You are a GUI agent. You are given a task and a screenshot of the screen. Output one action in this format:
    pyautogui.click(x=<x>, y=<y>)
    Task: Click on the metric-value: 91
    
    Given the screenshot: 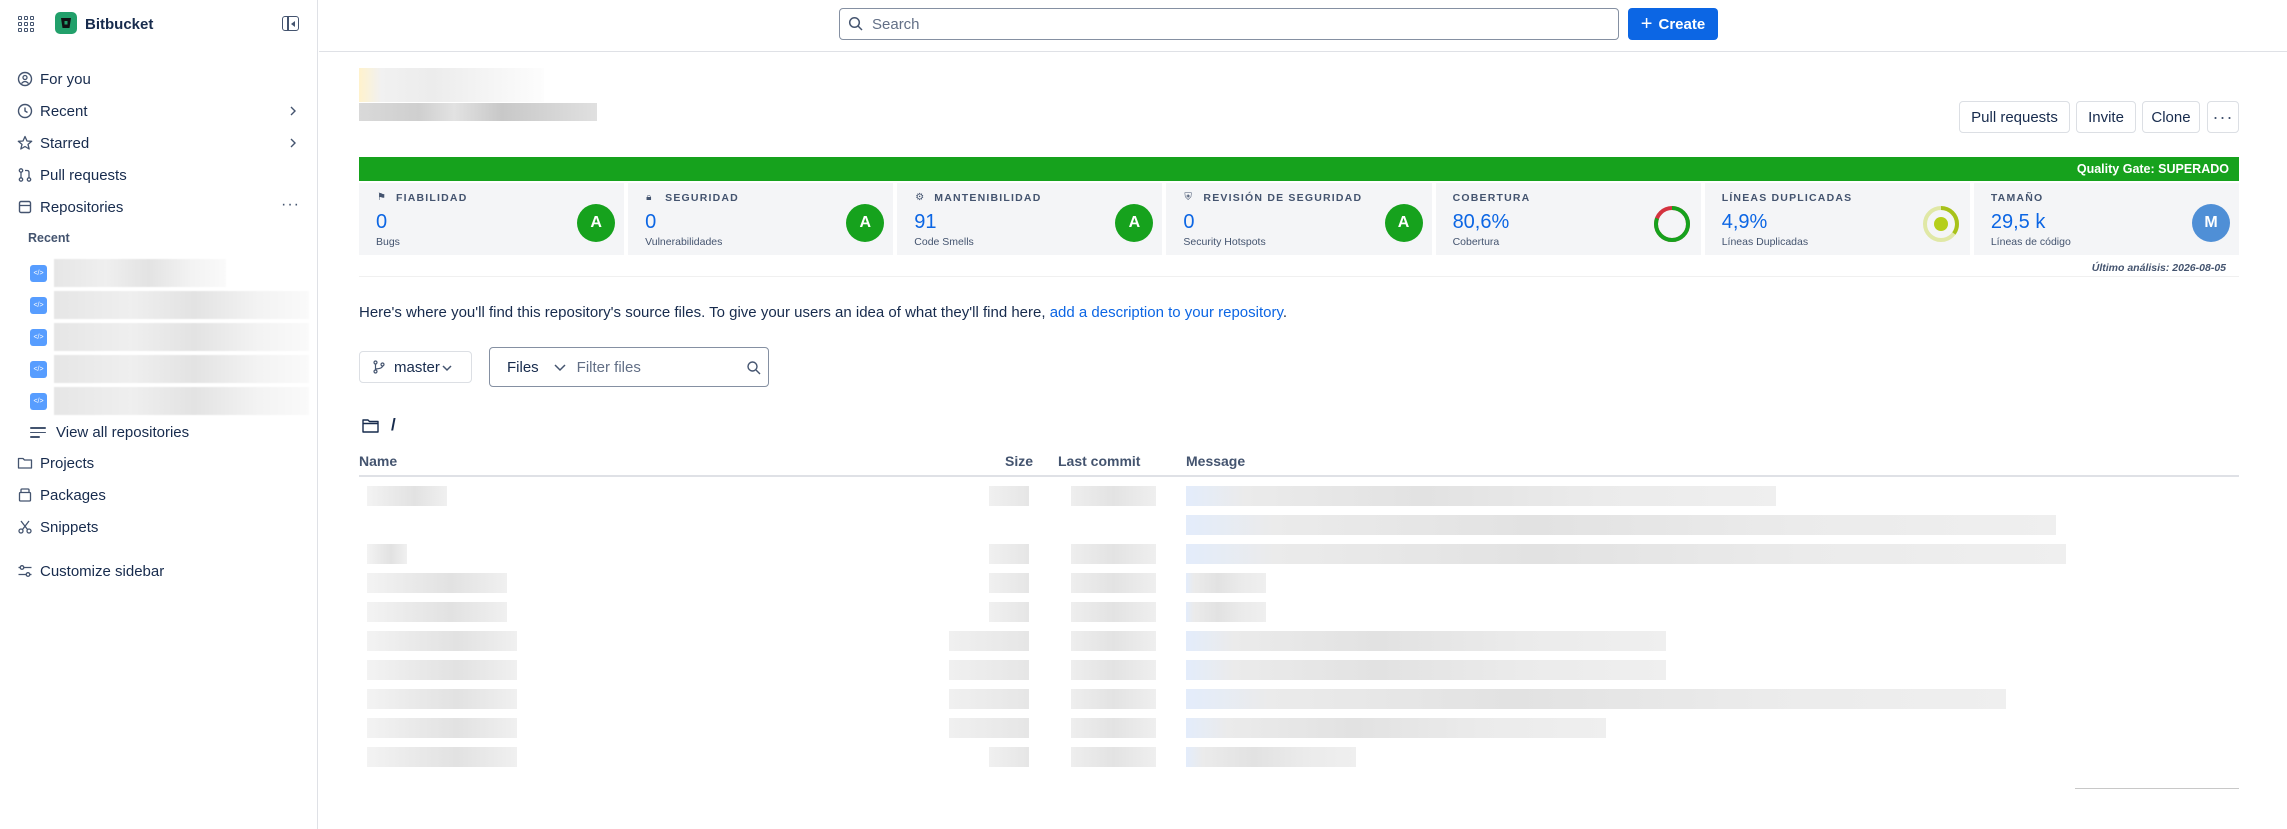 What is the action you would take?
    pyautogui.click(x=925, y=222)
    